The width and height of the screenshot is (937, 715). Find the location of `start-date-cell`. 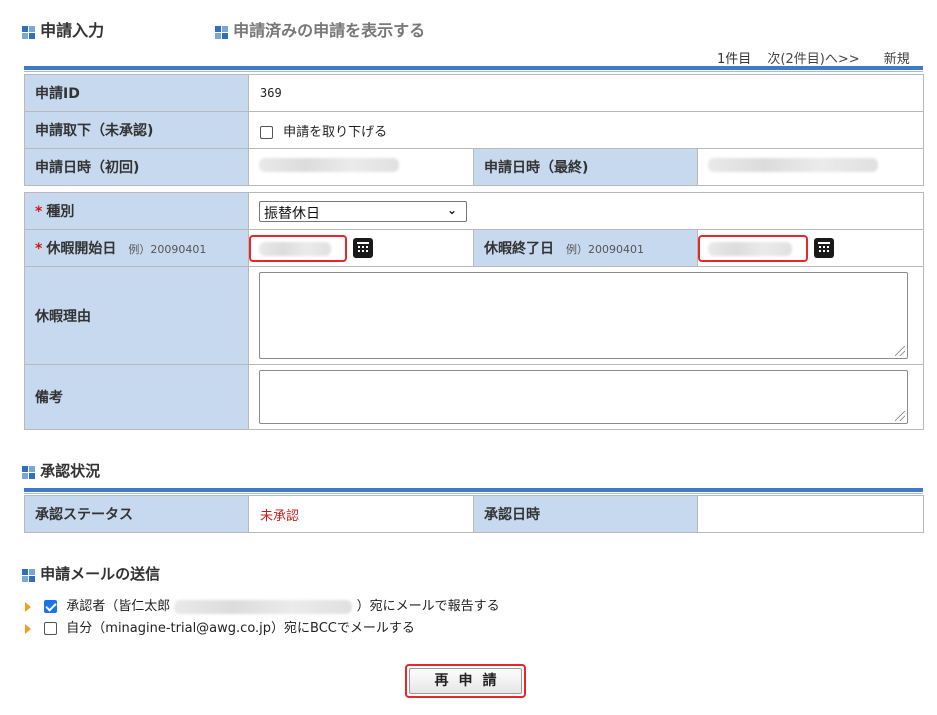

start-date-cell is located at coordinates (361, 248).